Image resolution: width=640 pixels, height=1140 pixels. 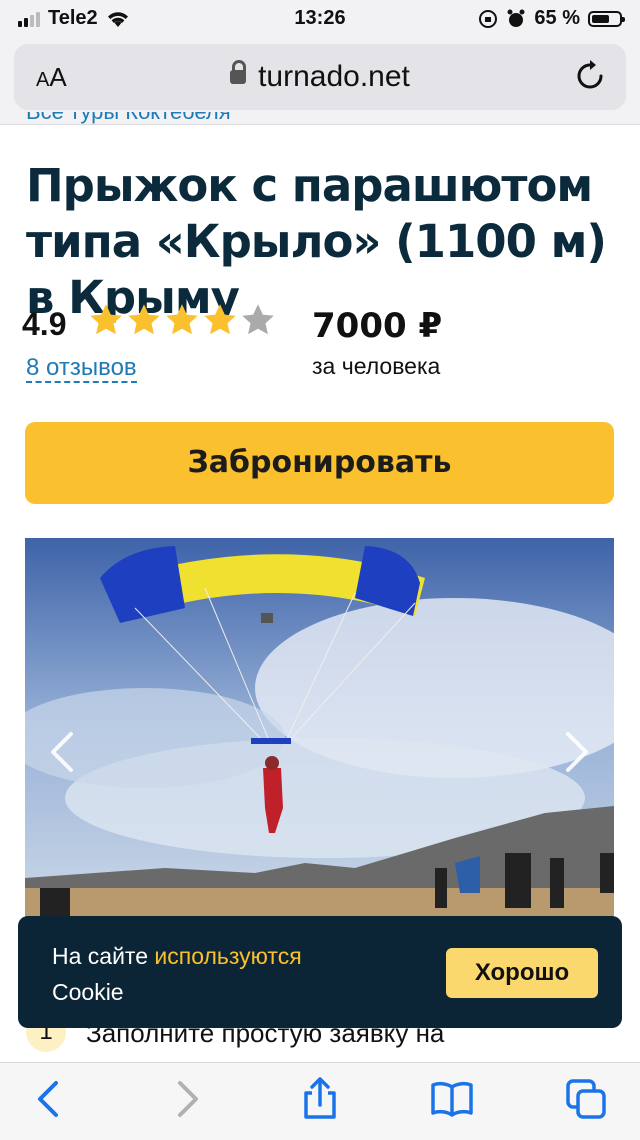 What do you see at coordinates (522, 973) in the screenshot?
I see `cookie-accept-button: Хорошо` at bounding box center [522, 973].